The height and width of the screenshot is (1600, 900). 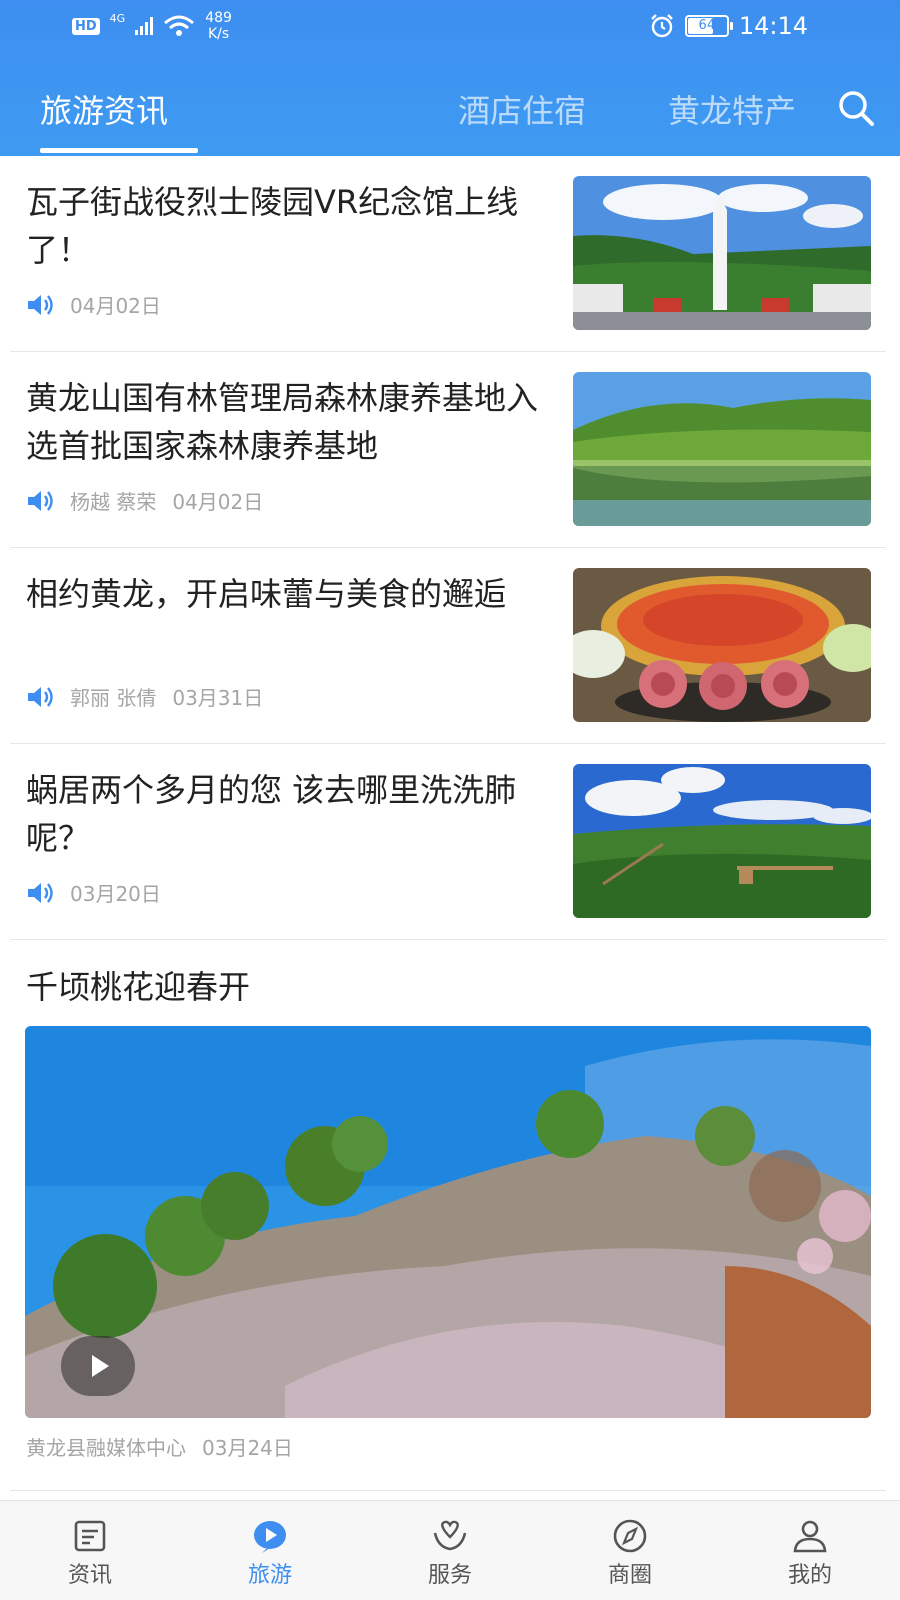 What do you see at coordinates (106, 1448) in the screenshot?
I see `video-source: 黄龙县融媒体中心` at bounding box center [106, 1448].